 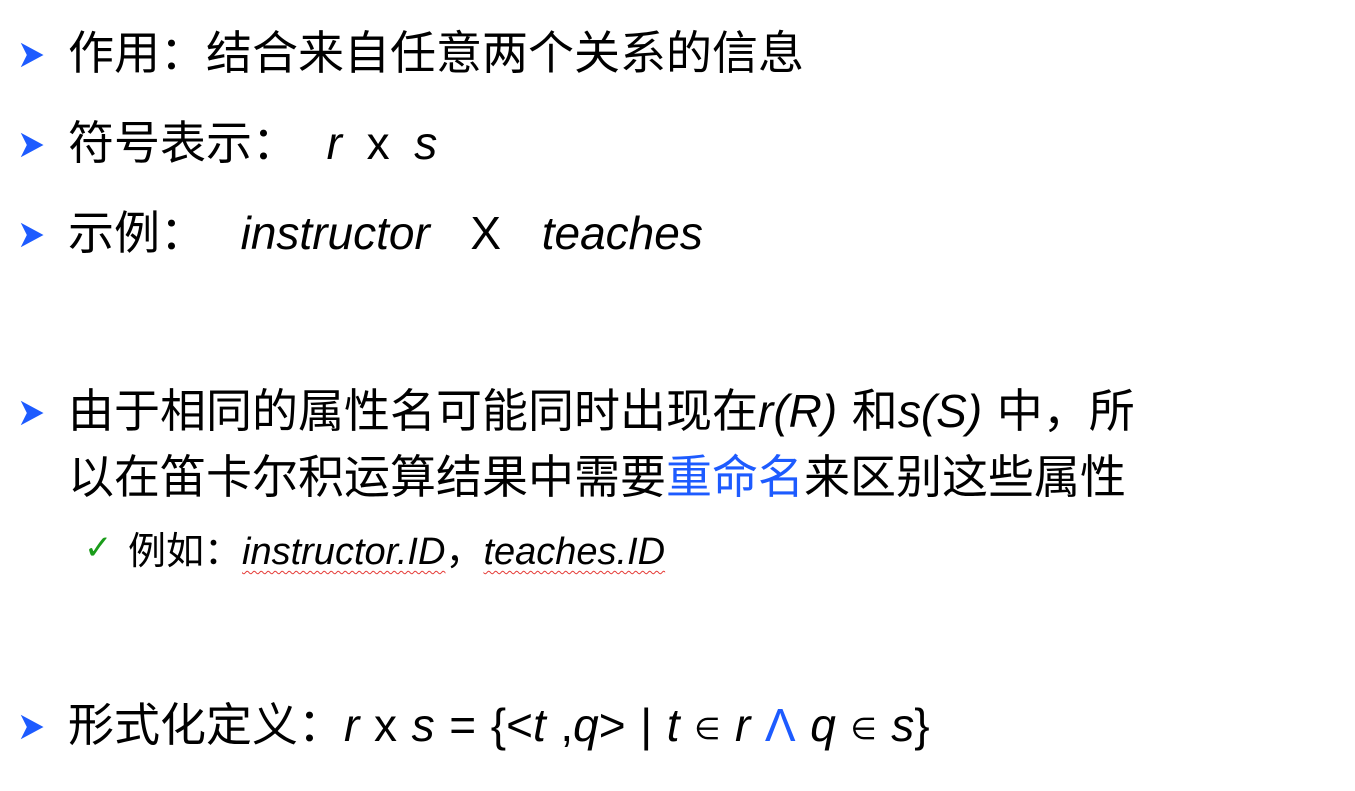 I want to click on formal-open: {<, so click(x=511, y=725).